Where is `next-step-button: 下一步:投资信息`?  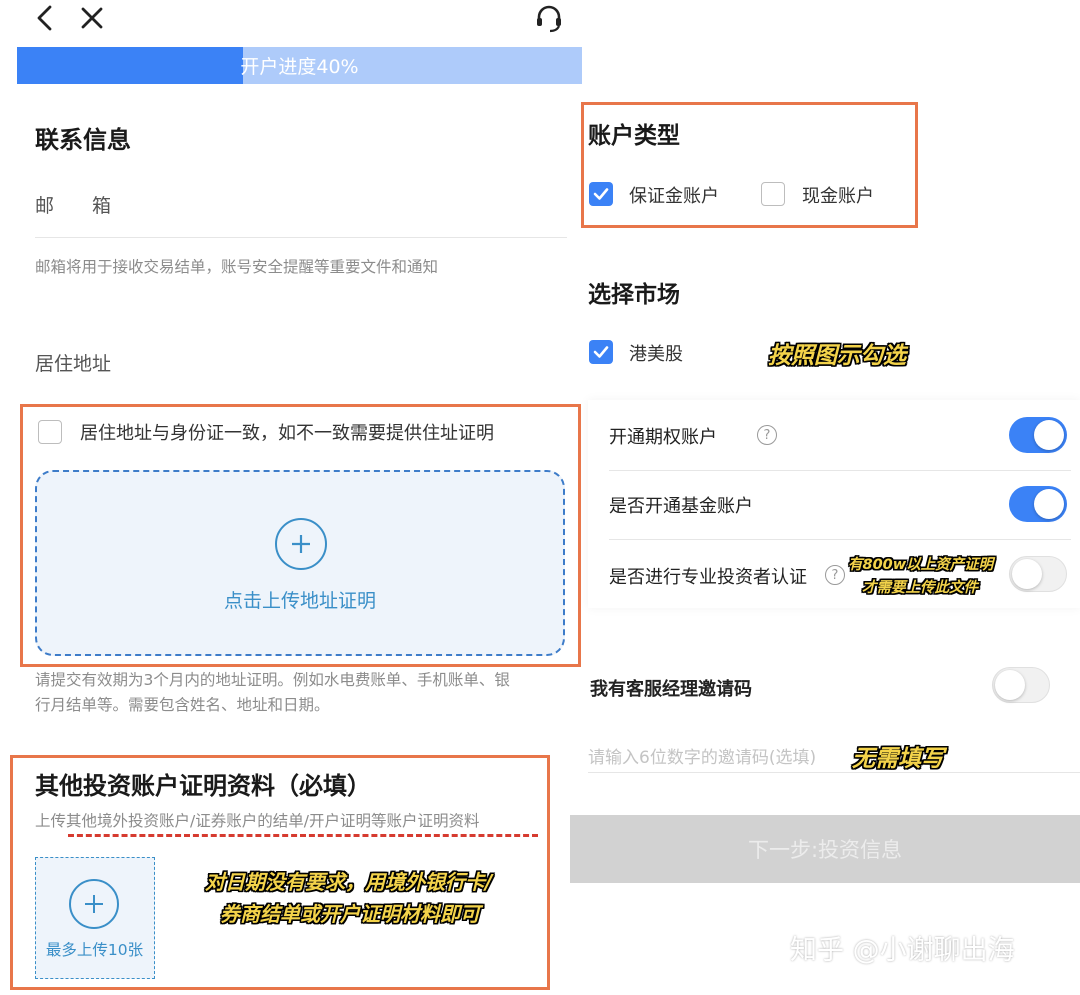
next-step-button: 下一步:投资信息 is located at coordinates (825, 849).